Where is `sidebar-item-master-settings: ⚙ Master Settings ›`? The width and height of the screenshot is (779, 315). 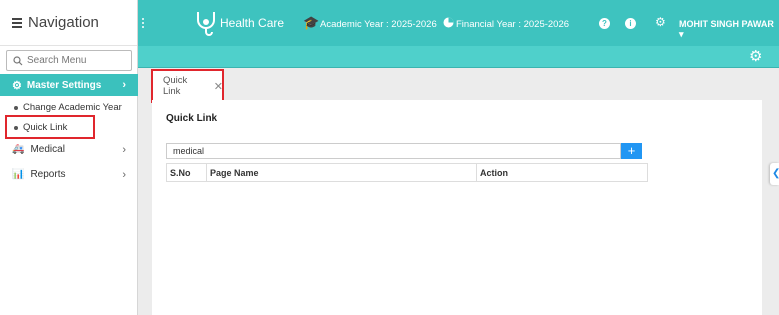 sidebar-item-master-settings: ⚙ Master Settings › is located at coordinates (69, 85).